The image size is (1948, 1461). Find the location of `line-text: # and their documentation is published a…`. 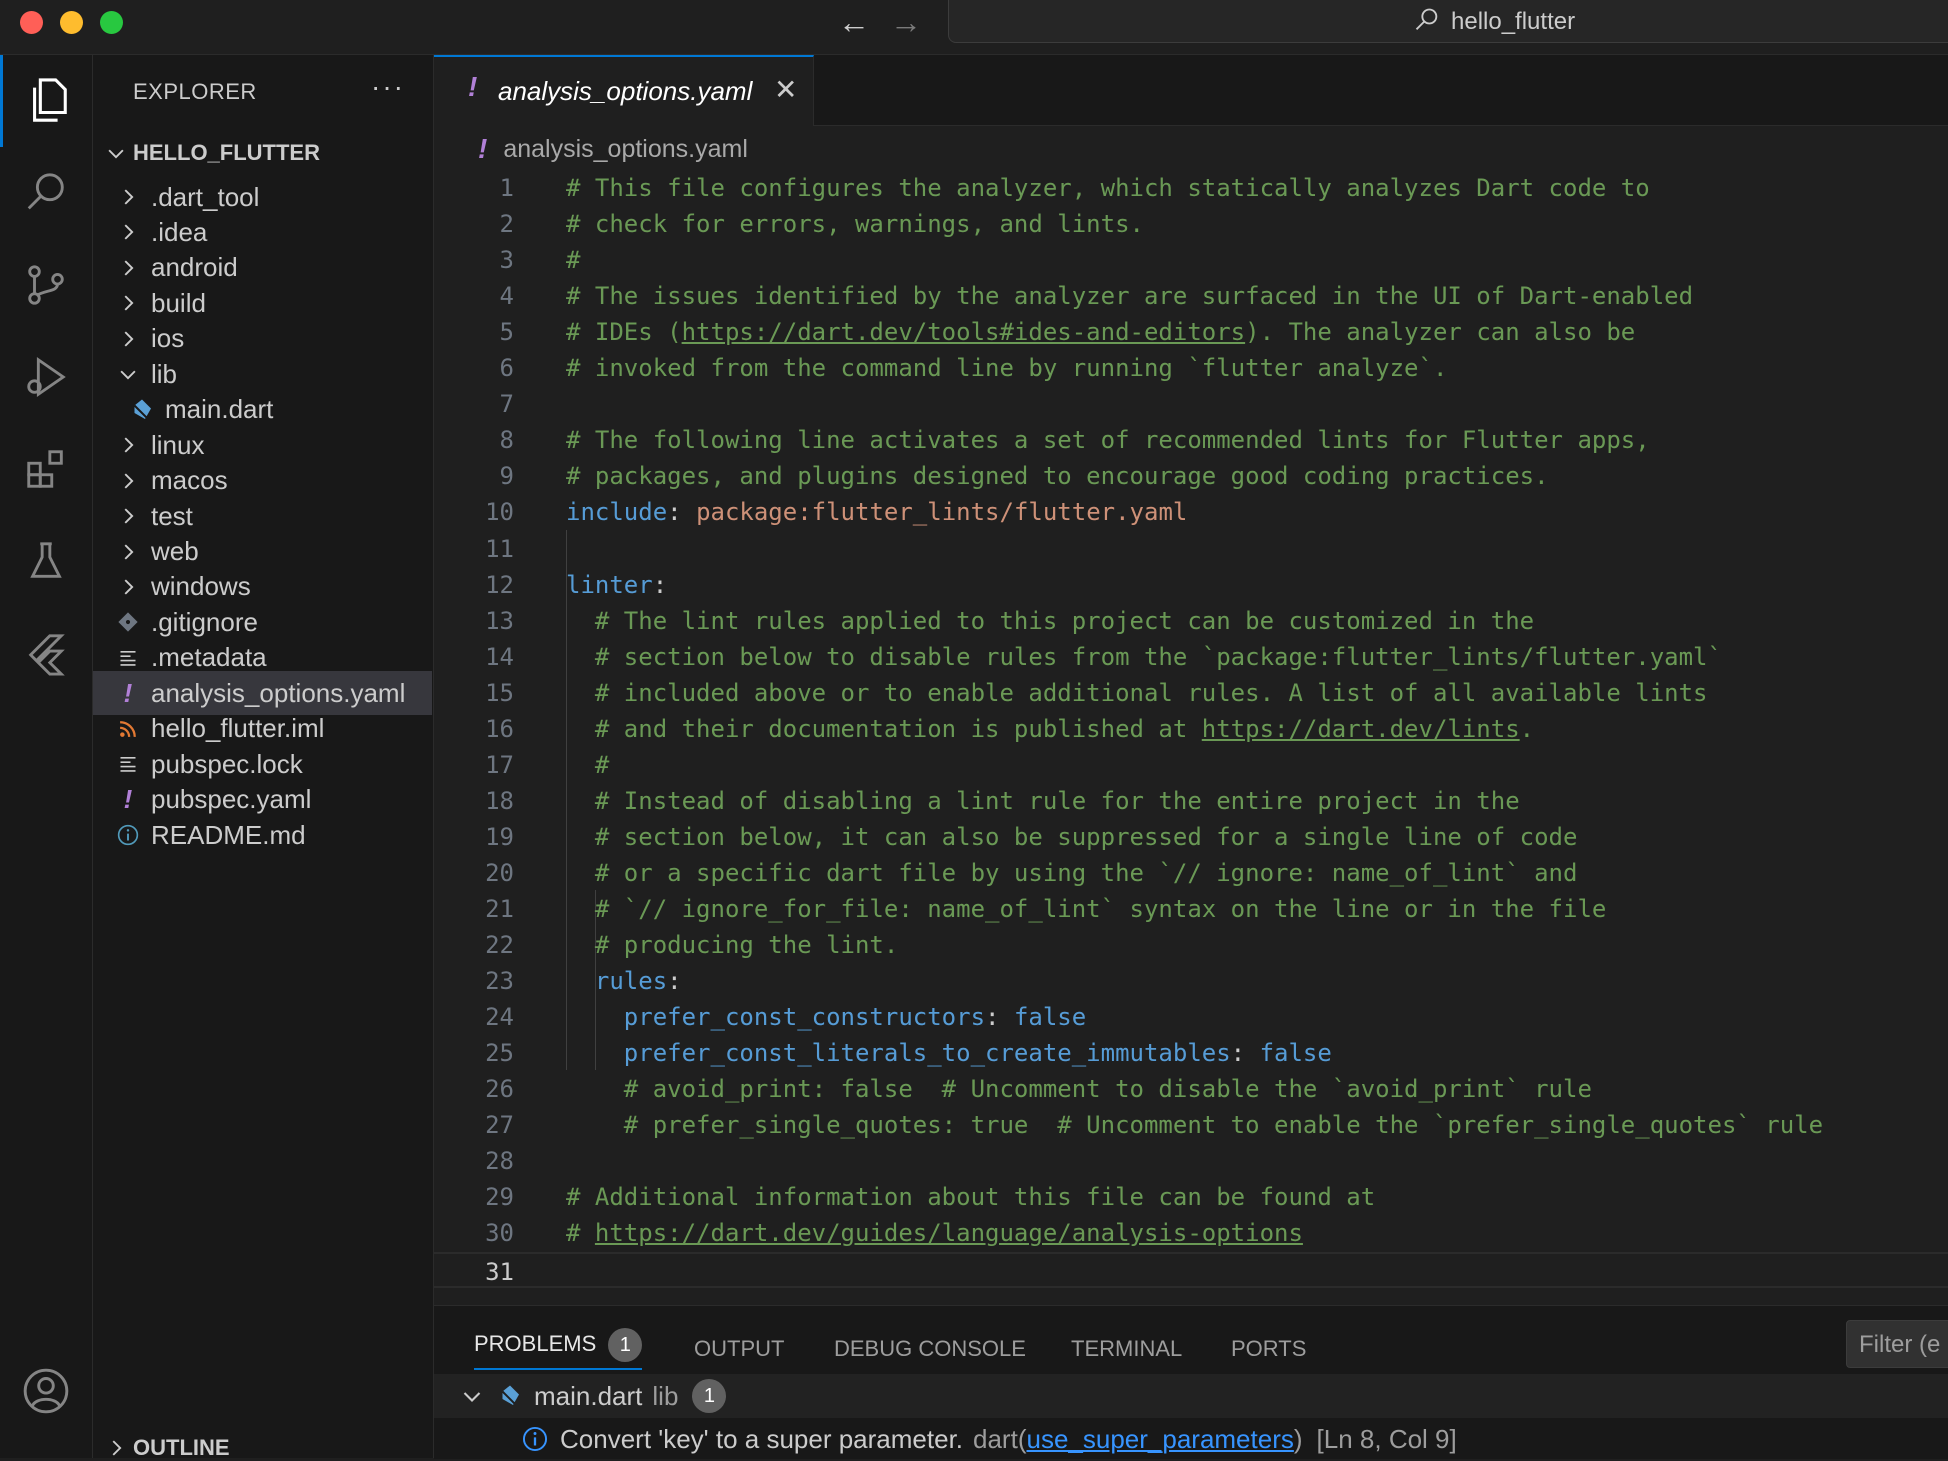

line-text: # and their documentation is published a… is located at coordinates (1050, 729).